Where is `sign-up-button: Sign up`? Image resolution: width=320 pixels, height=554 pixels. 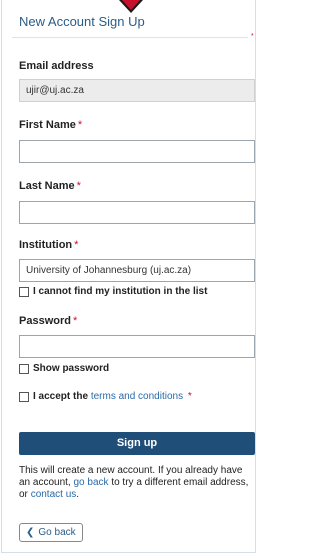
sign-up-button: Sign up is located at coordinates (137, 443).